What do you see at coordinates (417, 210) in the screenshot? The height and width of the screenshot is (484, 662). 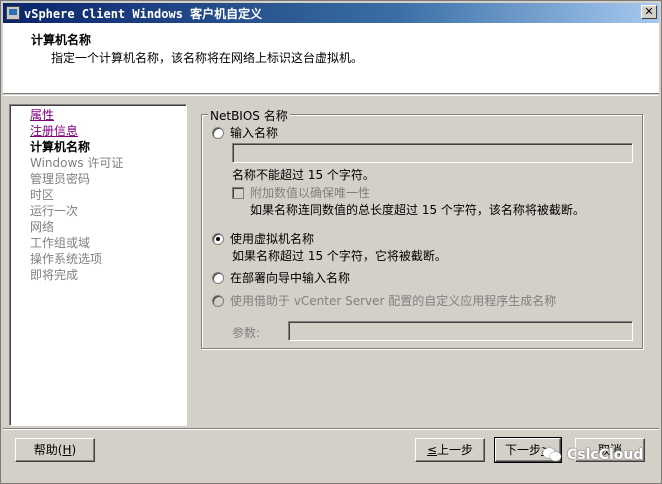 I see `append-number-hint: 如果名称连同数值的总长度超过 15 个字符，该名称将被截断。` at bounding box center [417, 210].